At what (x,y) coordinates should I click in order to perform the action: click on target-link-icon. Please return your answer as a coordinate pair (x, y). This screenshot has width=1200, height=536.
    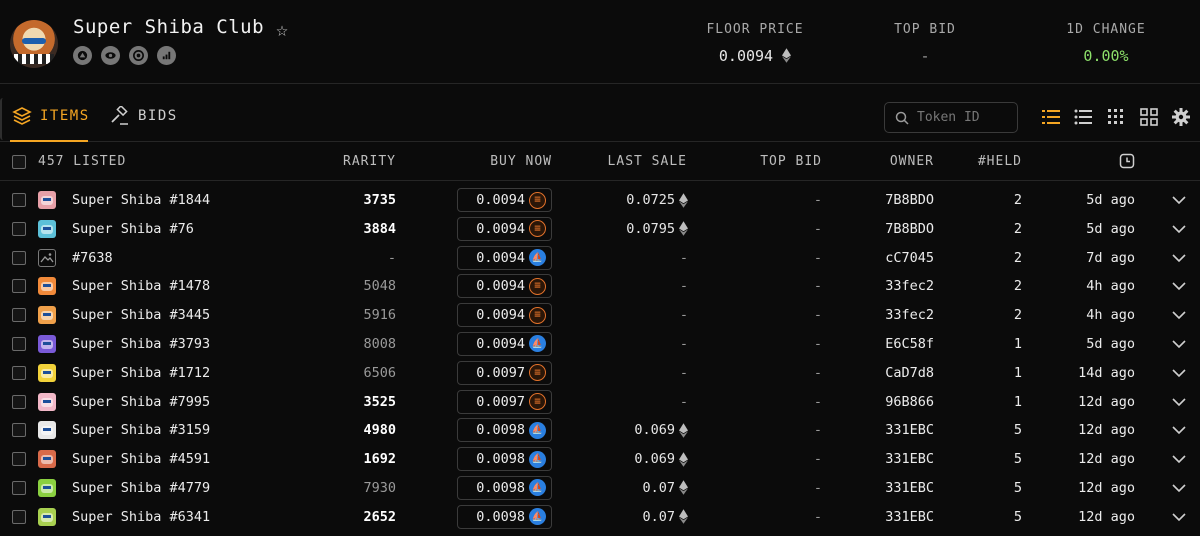
    Looking at the image, I should click on (138, 55).